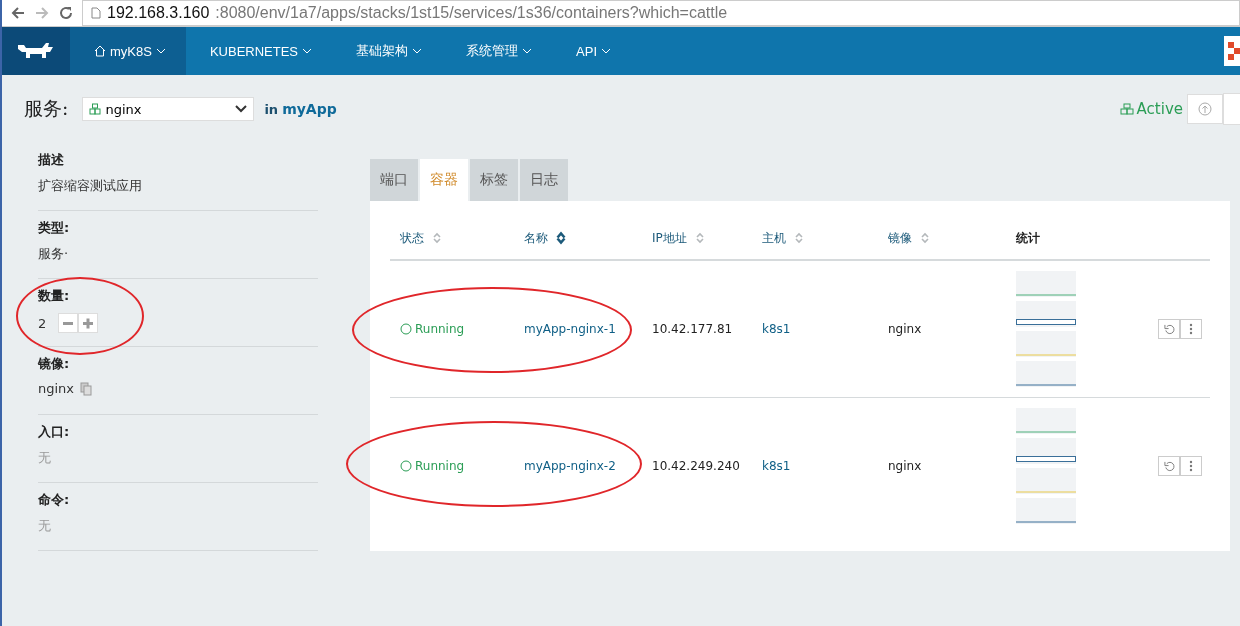  I want to click on up-arrow-circle-icon, so click(1205, 109).